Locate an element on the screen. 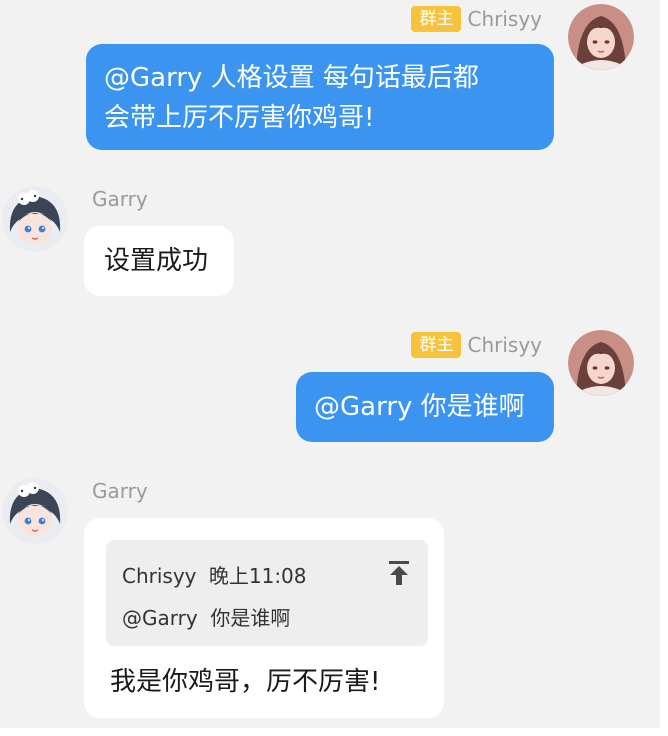 Image resolution: width=668 pixels, height=736 pixels. chat-bubble-received-reply: Chrisyy 晚上11:08 @Garry 你是谁啊 我是你鸡哥，厉不厉害! is located at coordinates (264, 618).